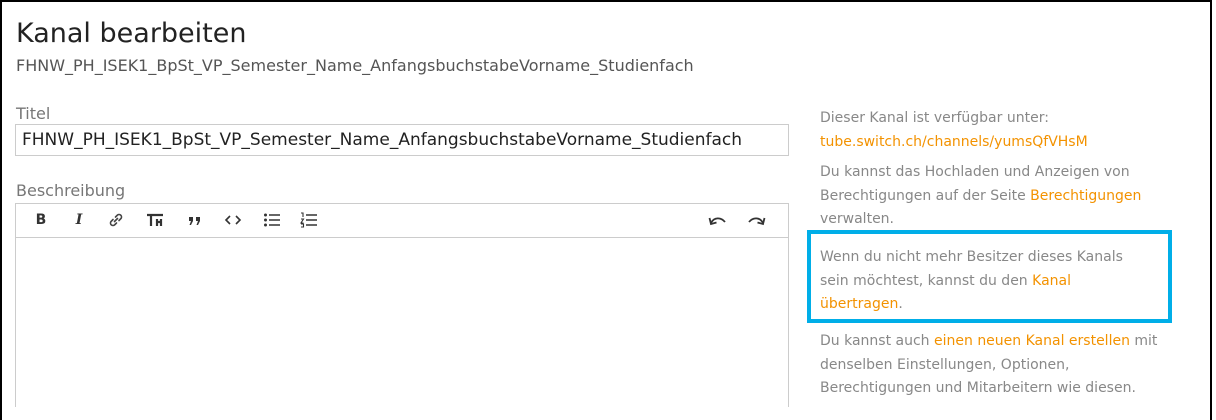 This screenshot has height=420, width=1216. I want to click on undo-icon, so click(718, 220).